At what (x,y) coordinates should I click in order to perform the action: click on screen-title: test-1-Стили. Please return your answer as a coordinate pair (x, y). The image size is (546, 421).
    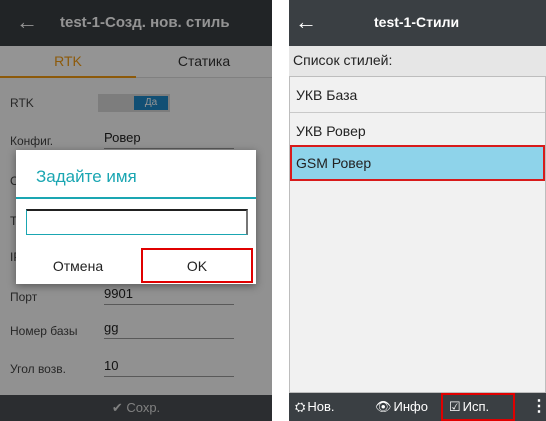
    Looking at the image, I should click on (417, 22).